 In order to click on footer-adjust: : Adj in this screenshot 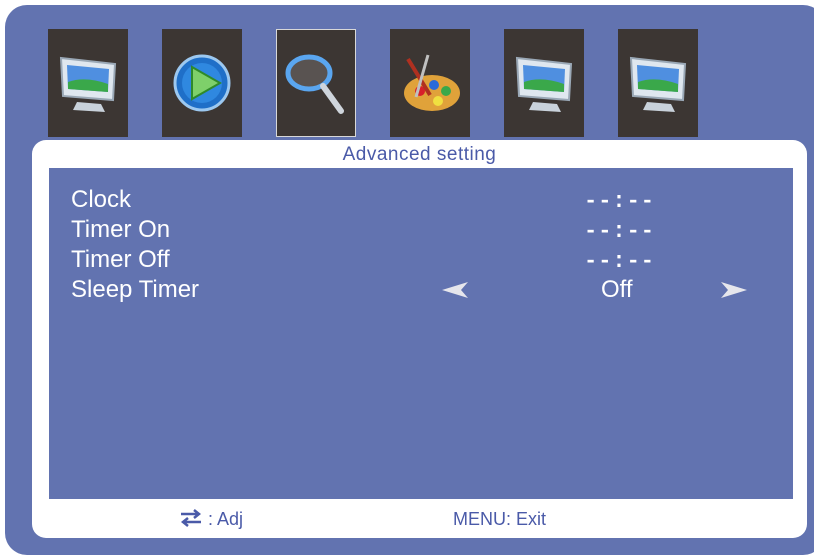, I will do `click(211, 519)`.